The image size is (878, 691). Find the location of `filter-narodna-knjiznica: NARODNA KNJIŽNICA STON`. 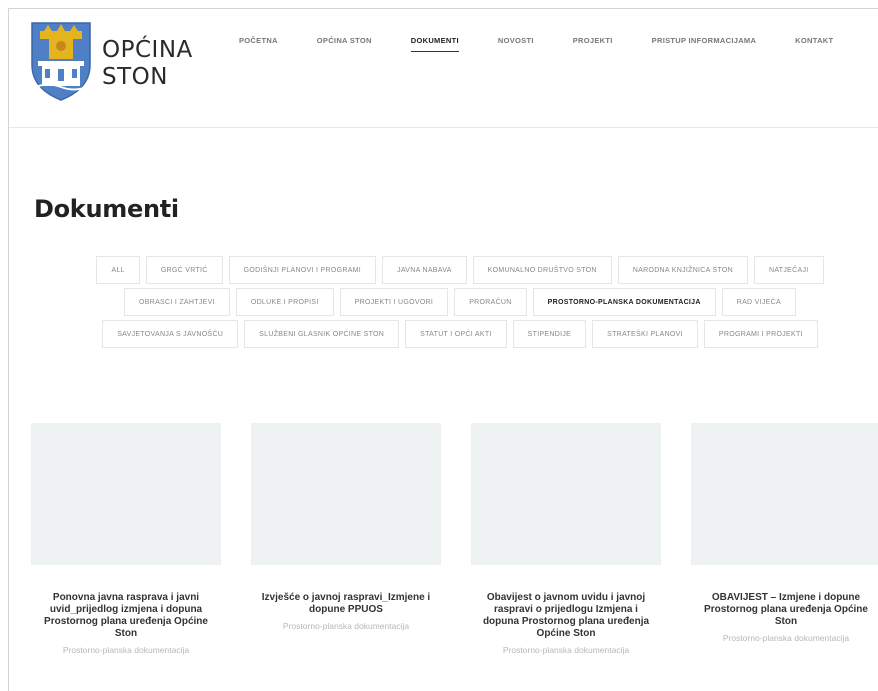

filter-narodna-knjiznica: NARODNA KNJIŽNICA STON is located at coordinates (682, 270).